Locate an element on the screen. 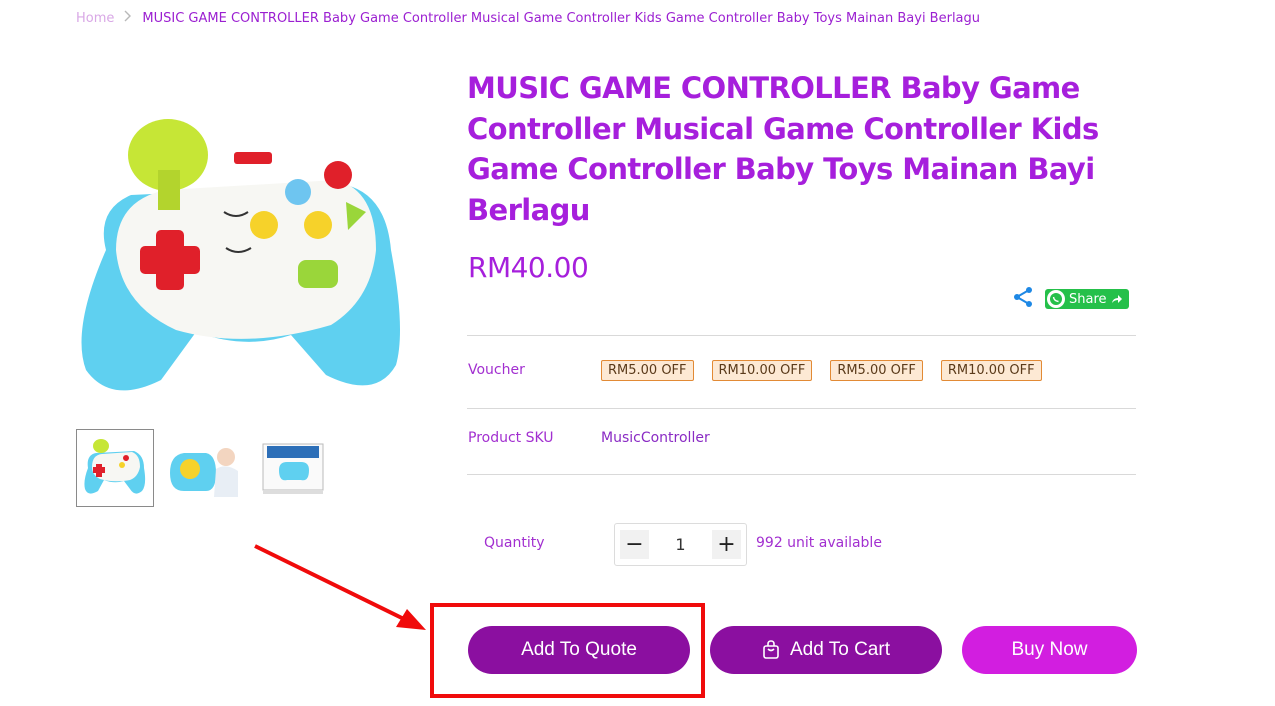 Image resolution: width=1275 pixels, height=706 pixels. add-to-quote-button: Add To Quote is located at coordinates (579, 650).